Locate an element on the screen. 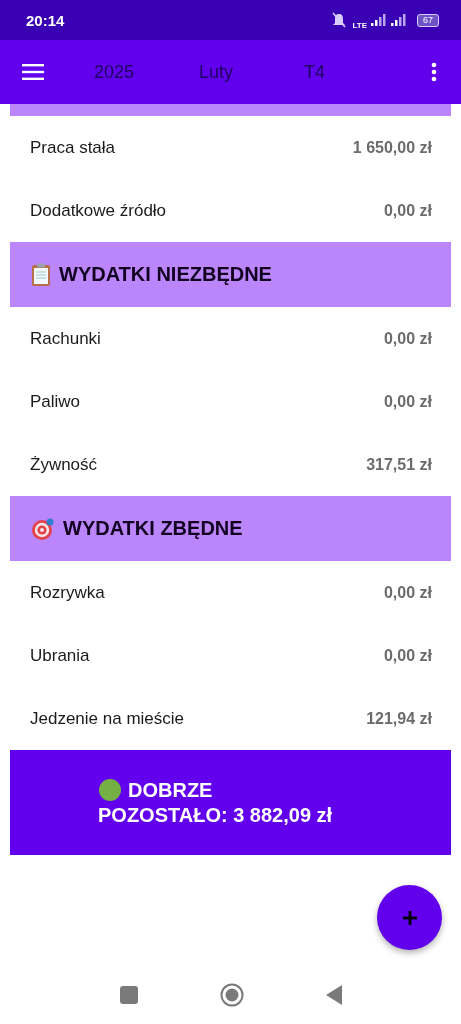 The image size is (461, 1024). category-row: Paliwo 0,00 zł is located at coordinates (230, 401).